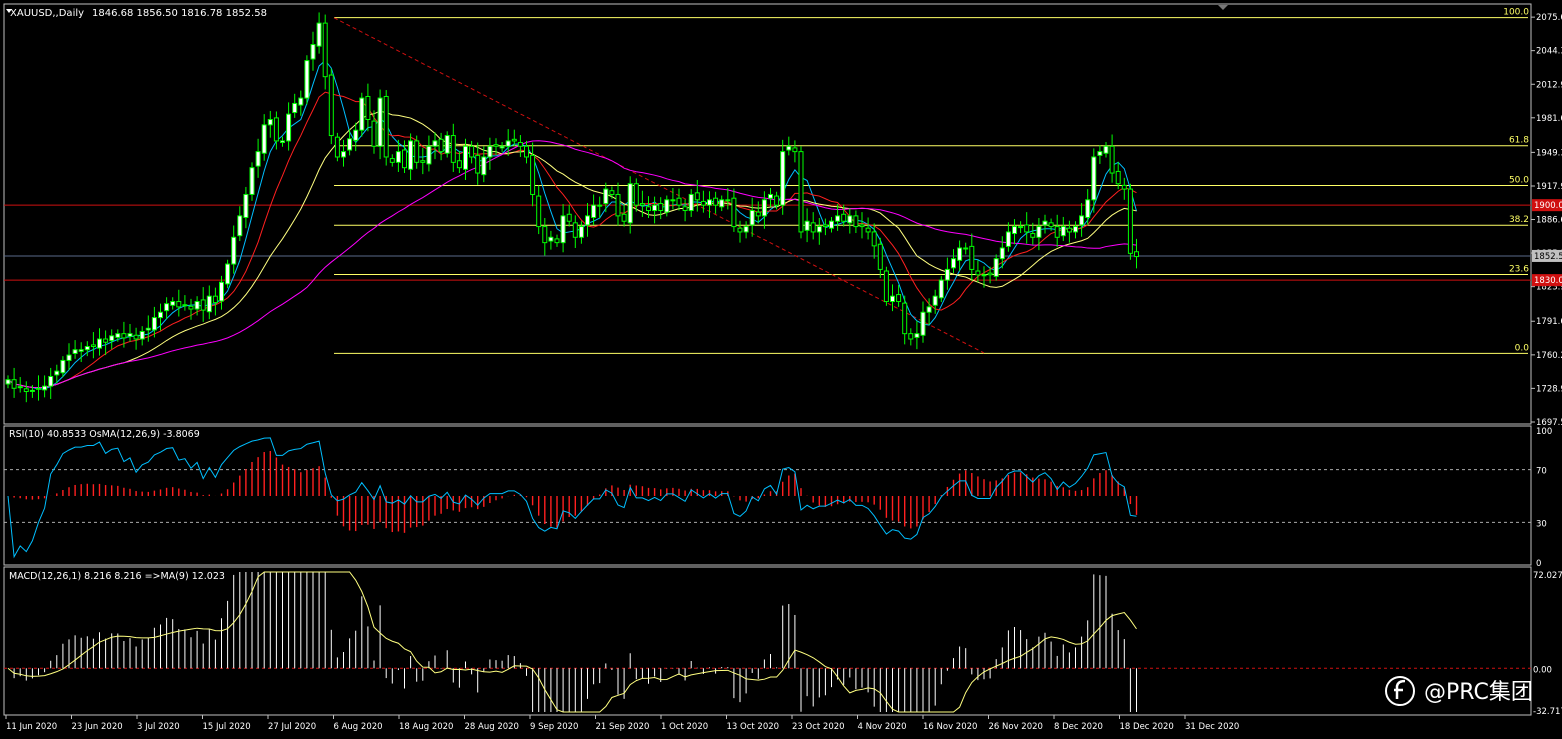 The image size is (1562, 739). Describe the element at coordinates (1548, 206) in the screenshot. I see `level-badge-0: 1900.0` at that location.